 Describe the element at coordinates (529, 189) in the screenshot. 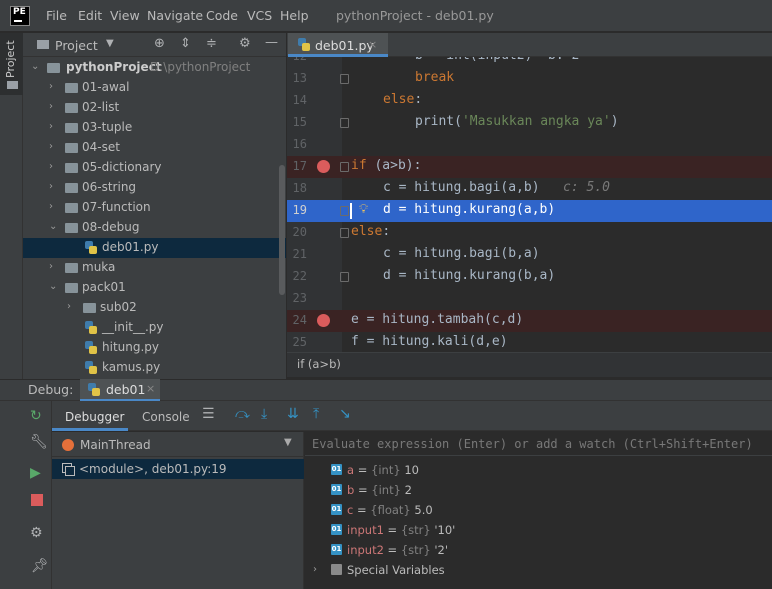

I see `code-line: 18 c = hitung.bagi(a,b) c: 5.0` at that location.